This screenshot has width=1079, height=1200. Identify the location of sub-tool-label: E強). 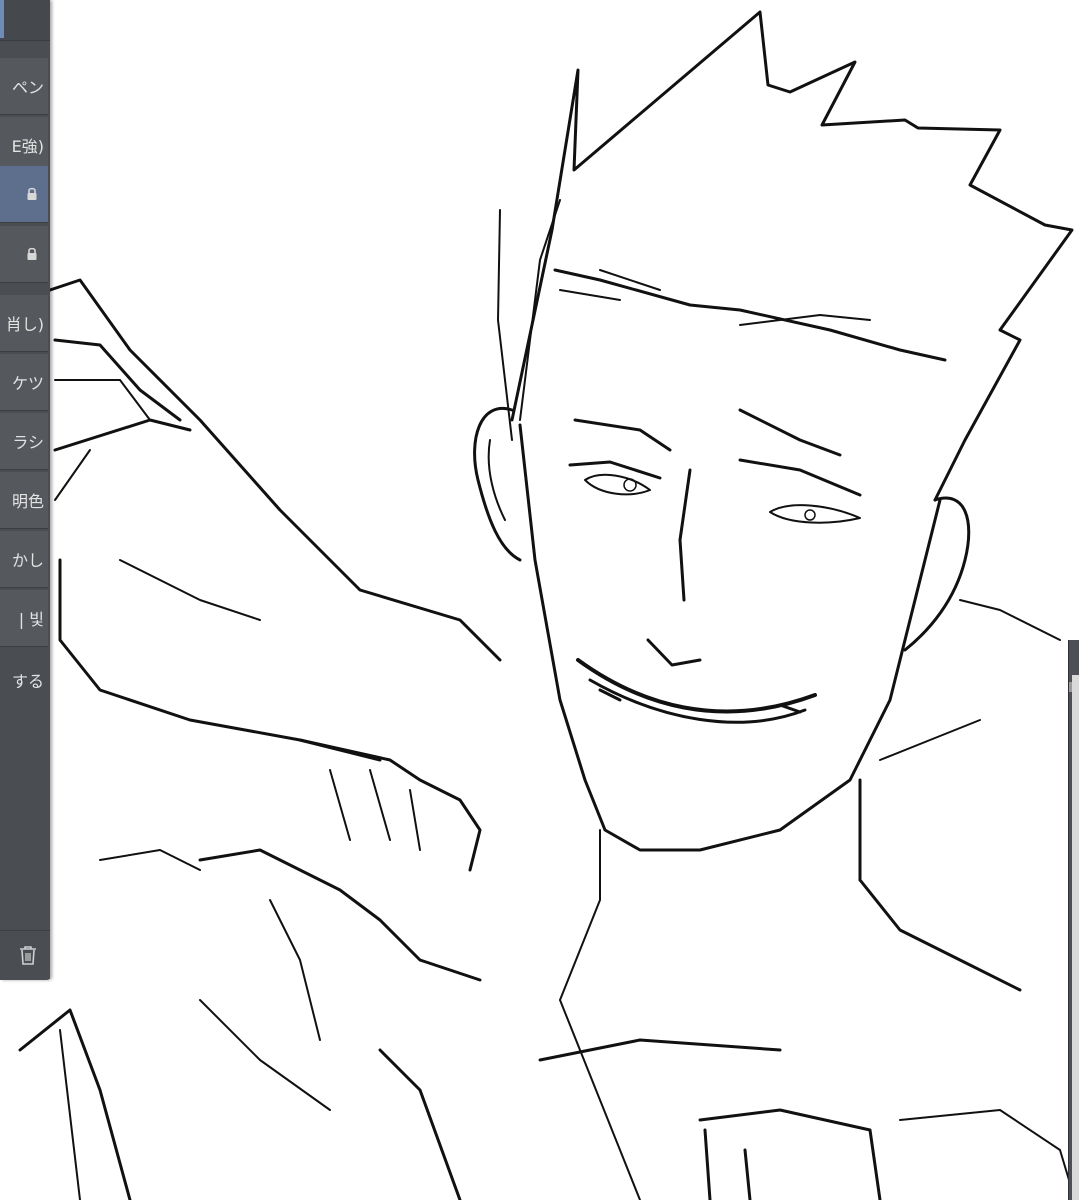
(27, 146).